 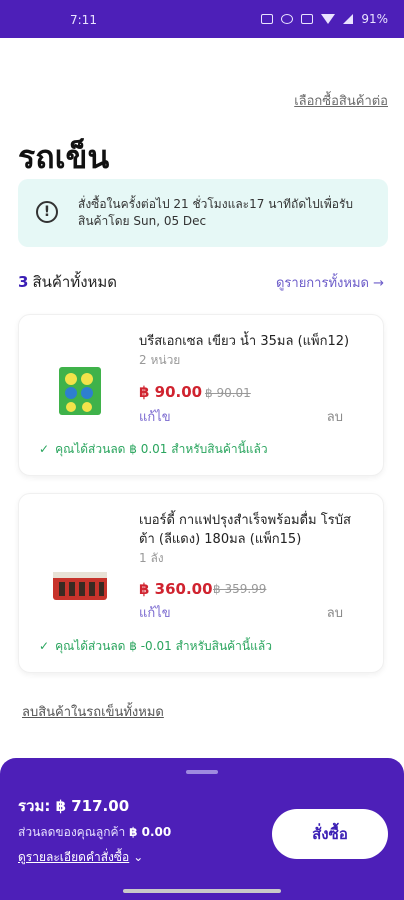 What do you see at coordinates (64, 157) in the screenshot?
I see `page-title: รถเข็น` at bounding box center [64, 157].